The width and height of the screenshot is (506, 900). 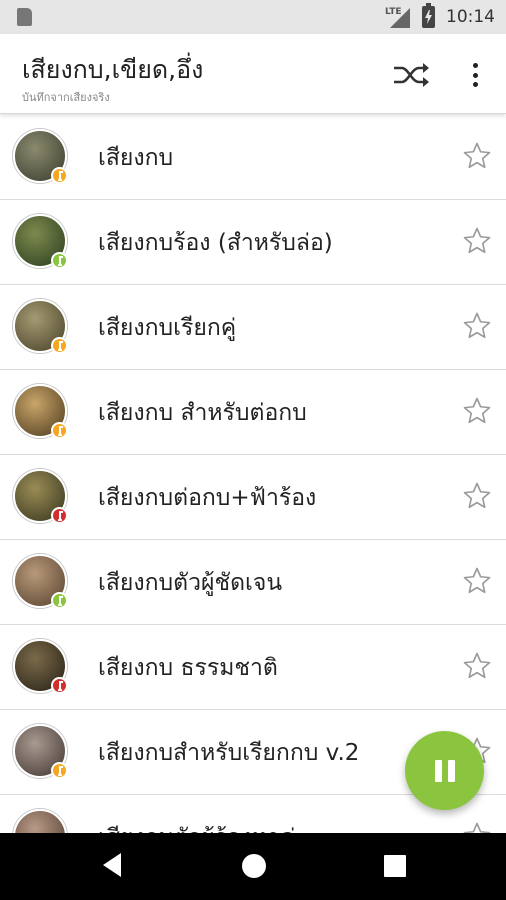 What do you see at coordinates (167, 328) in the screenshot?
I see `sound-title: เสียงกบเรียกคู่` at bounding box center [167, 328].